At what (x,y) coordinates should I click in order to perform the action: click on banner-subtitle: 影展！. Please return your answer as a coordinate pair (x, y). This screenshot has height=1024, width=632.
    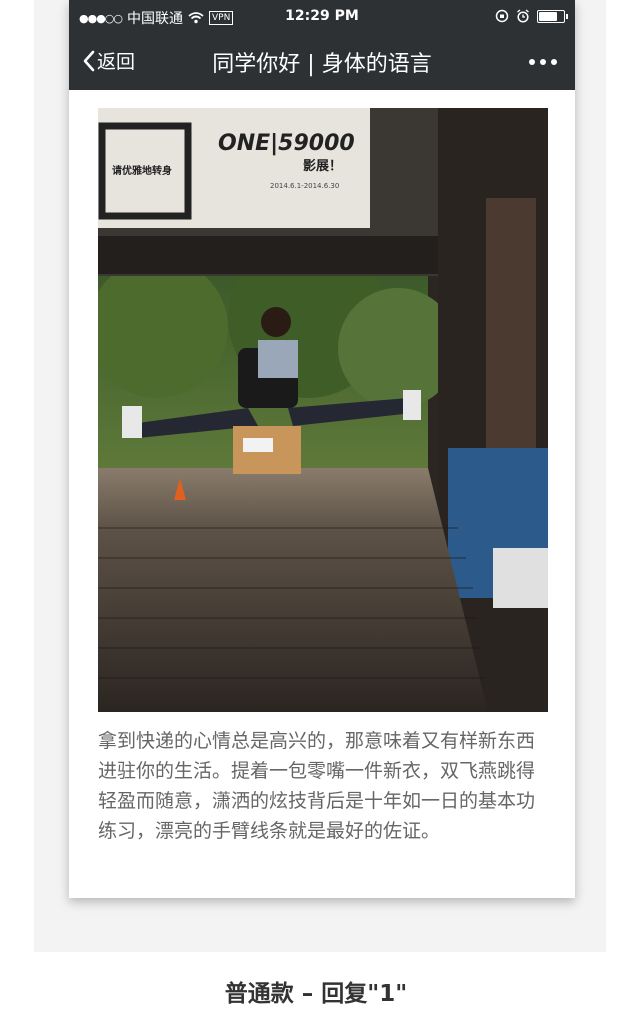
    Looking at the image, I should click on (322, 166).